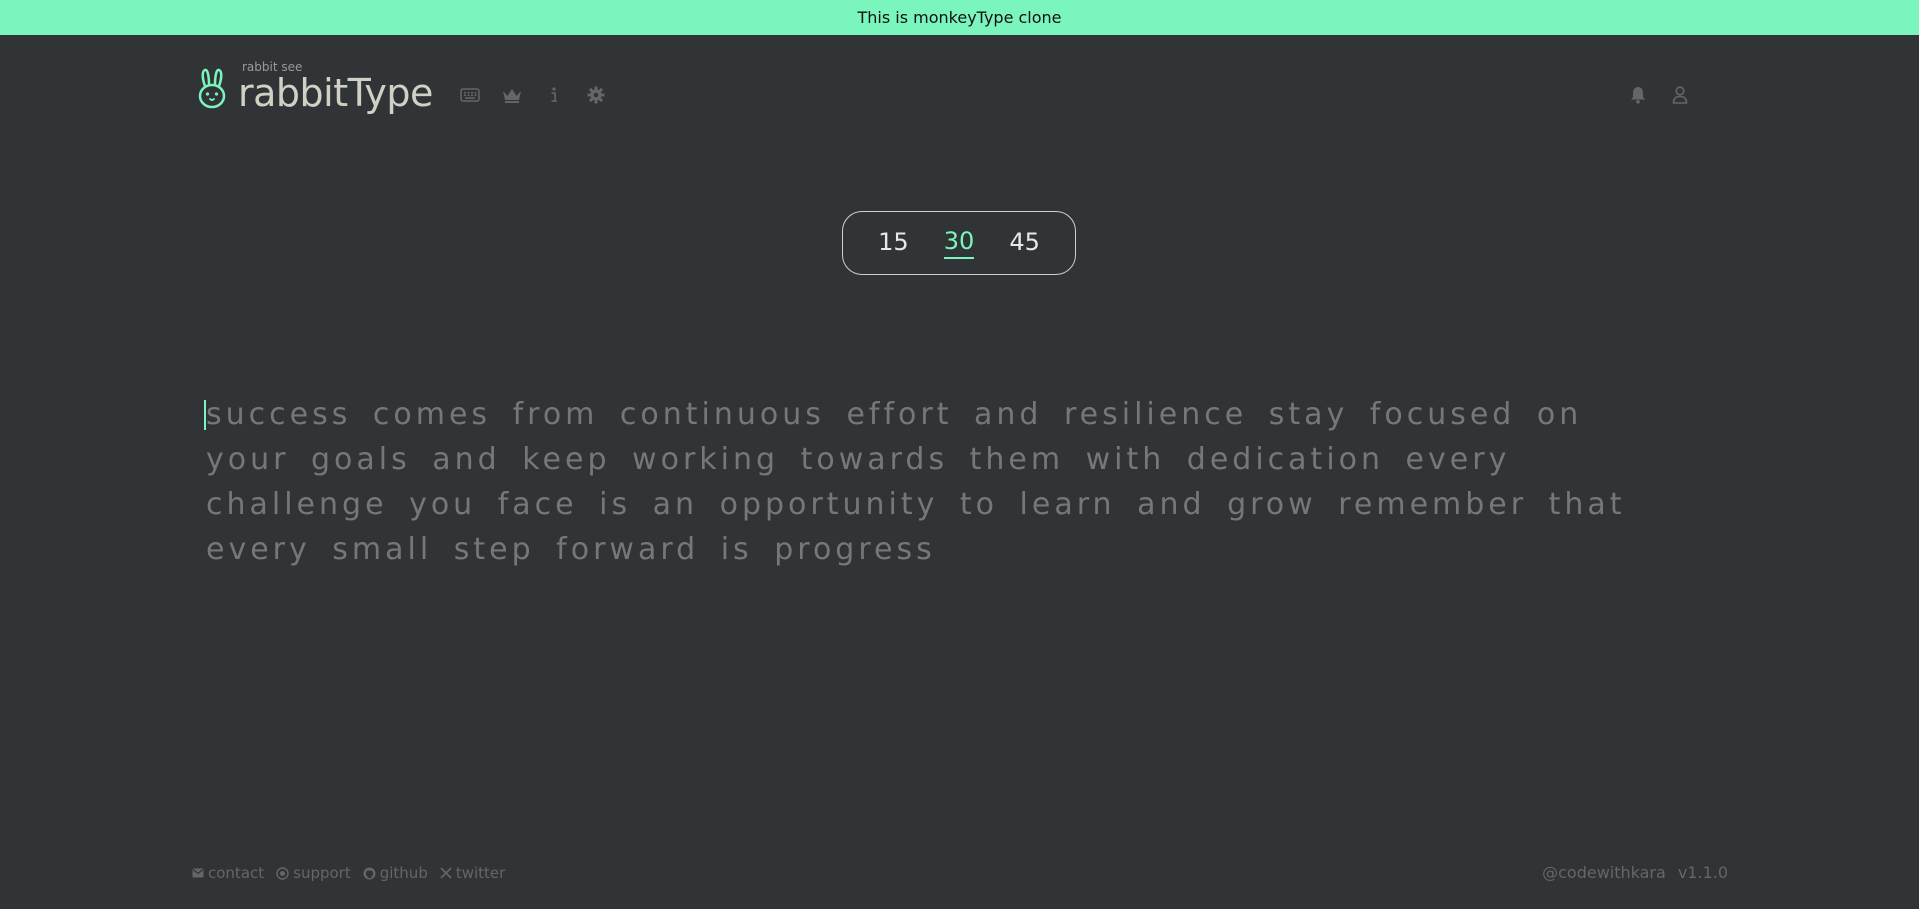 This screenshot has height=909, width=1919. Describe the element at coordinates (282, 873) in the screenshot. I see `donate-icon` at that location.